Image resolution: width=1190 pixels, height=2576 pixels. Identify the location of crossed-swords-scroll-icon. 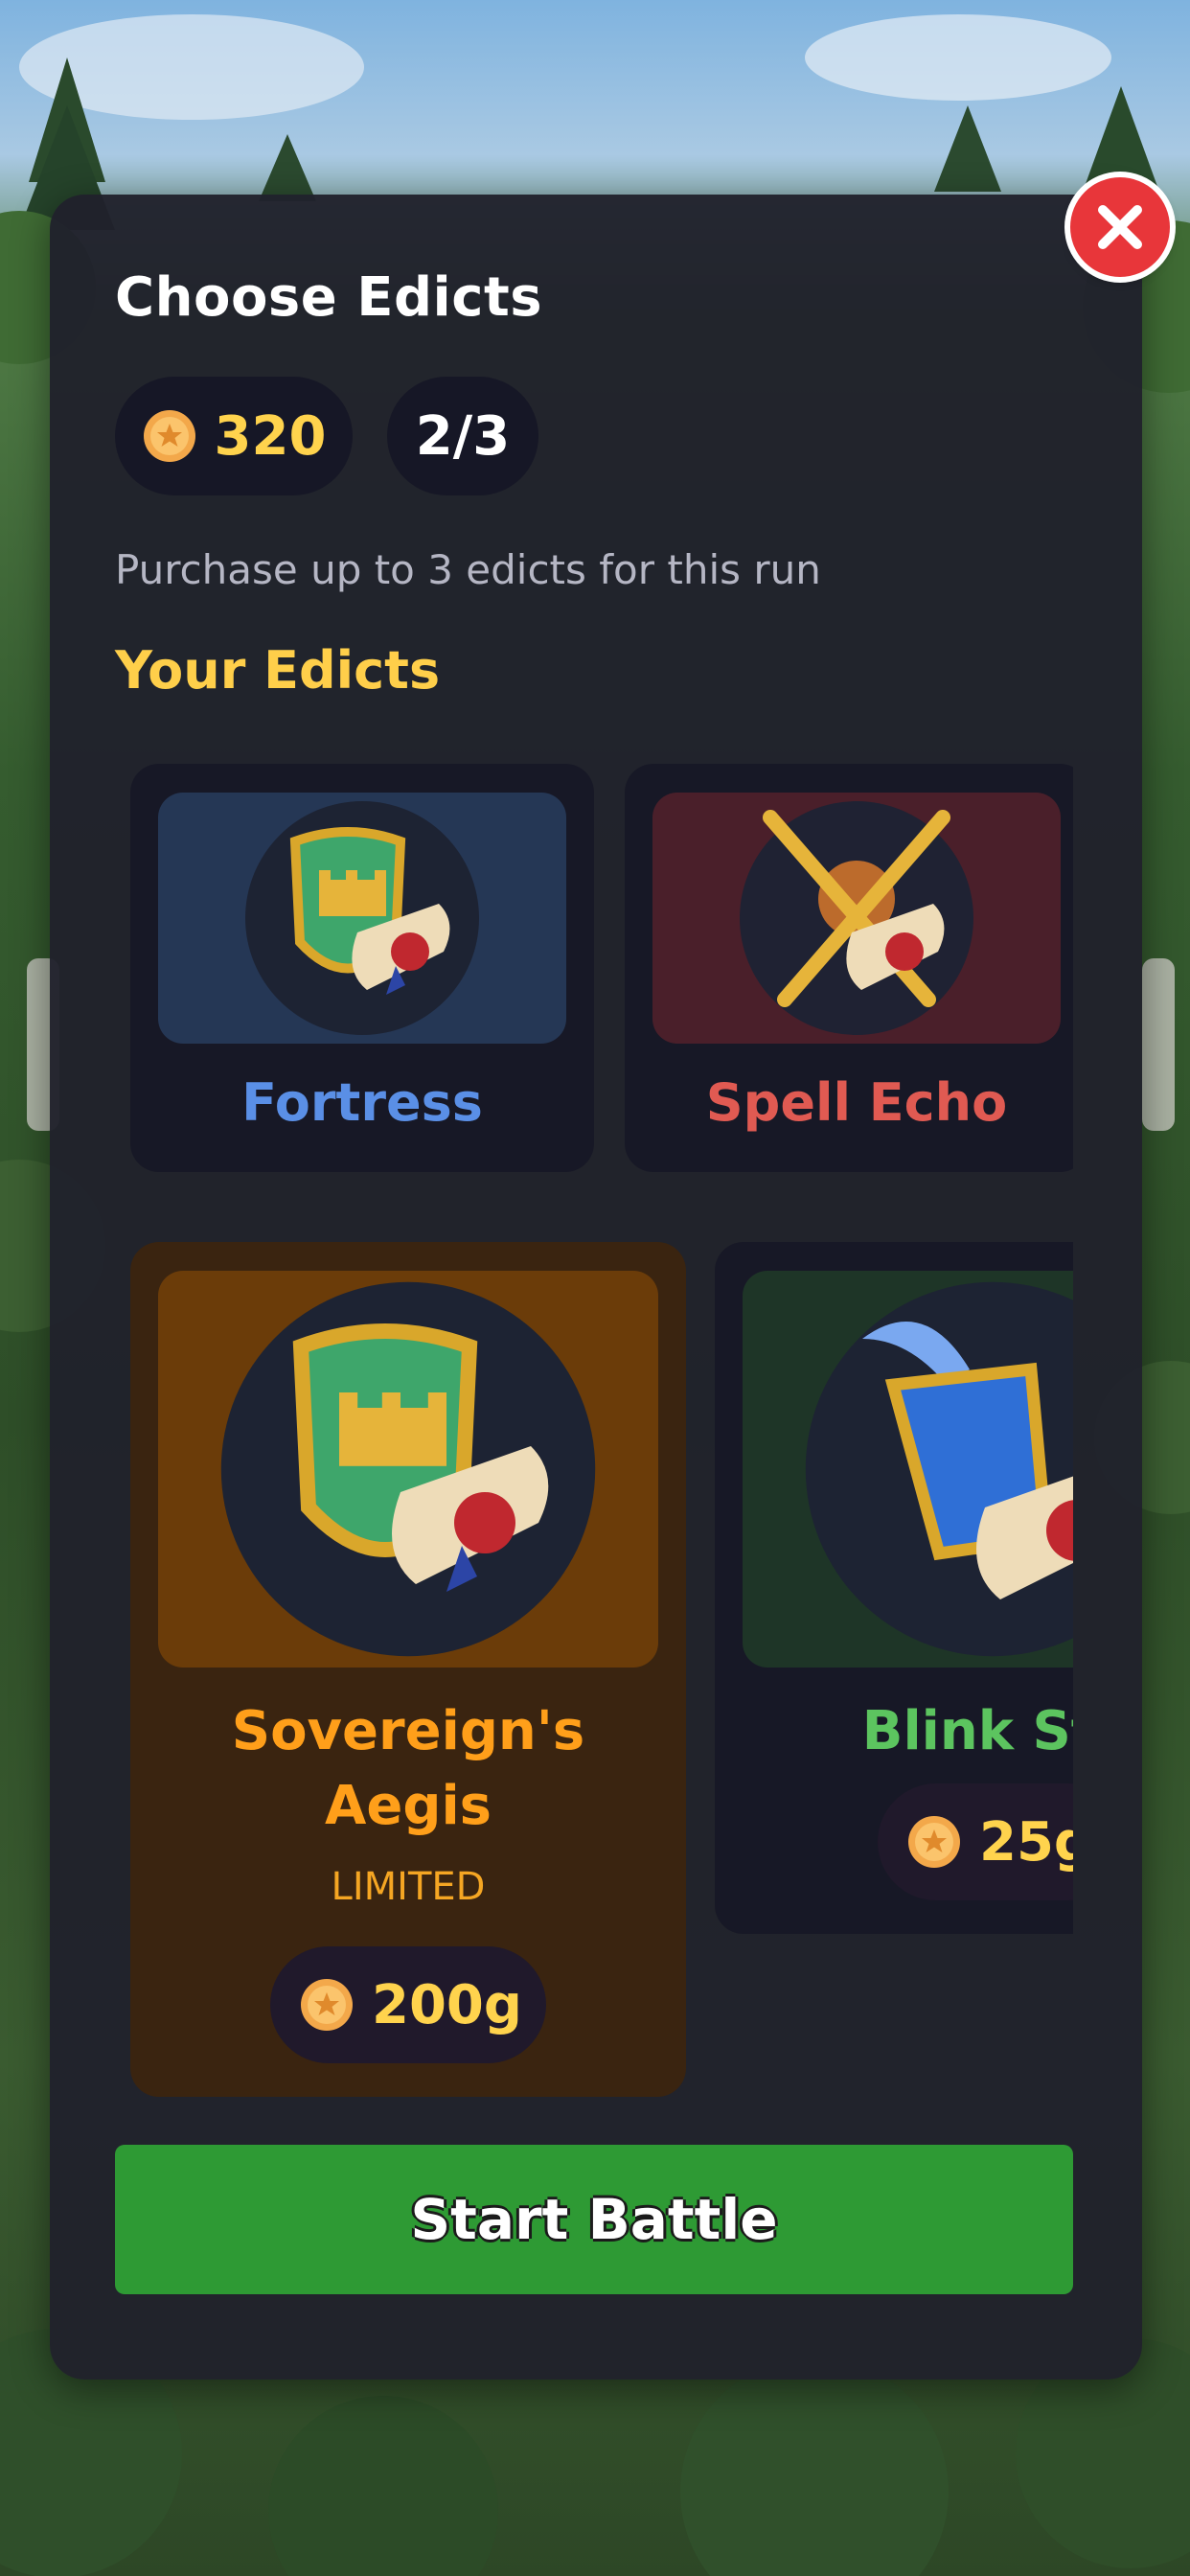
(857, 918).